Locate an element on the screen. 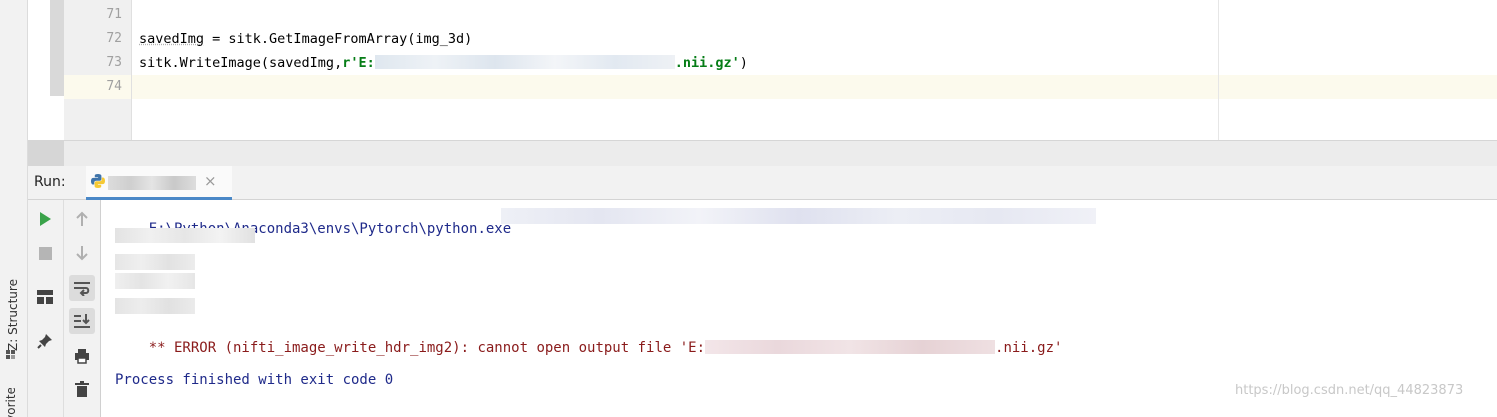 This screenshot has height=417, width=1497. redacted-run-config-name is located at coordinates (152, 183).